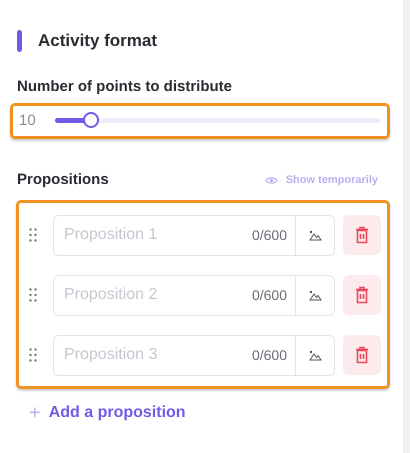 Image resolution: width=410 pixels, height=453 pixels. What do you see at coordinates (271, 180) in the screenshot?
I see `eye-icon` at bounding box center [271, 180].